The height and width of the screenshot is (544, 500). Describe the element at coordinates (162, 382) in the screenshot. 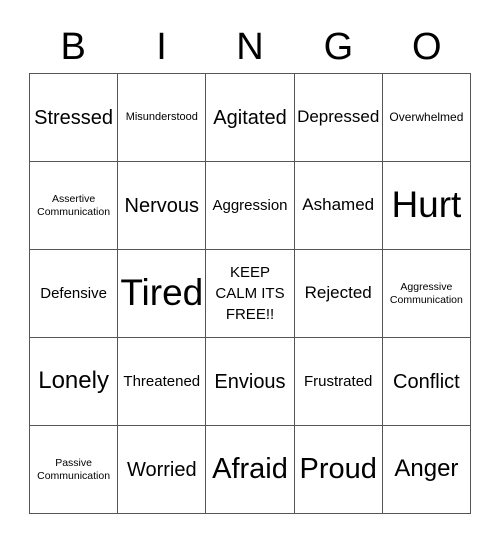

I see `bingo-cell: Threatened` at that location.